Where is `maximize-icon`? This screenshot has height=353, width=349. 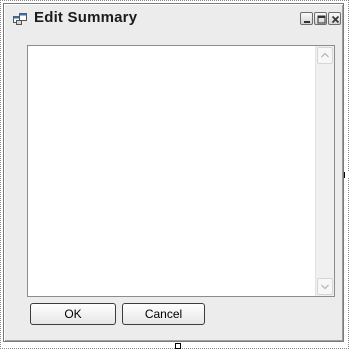 maximize-icon is located at coordinates (321, 19).